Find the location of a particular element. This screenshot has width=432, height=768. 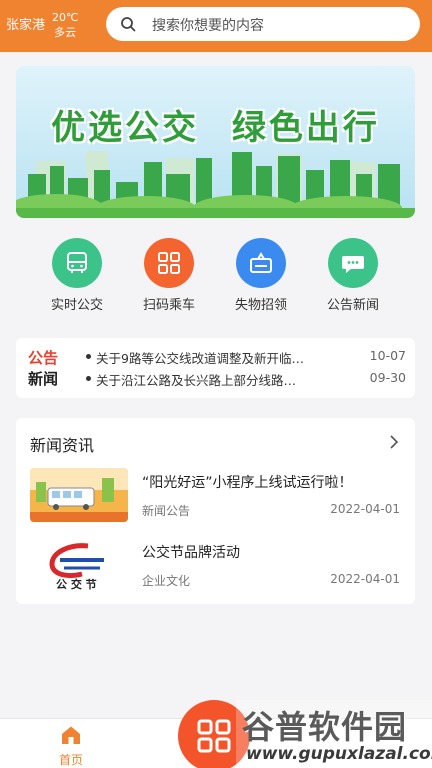

notice-logo-line2: 新闻 is located at coordinates (43, 379).